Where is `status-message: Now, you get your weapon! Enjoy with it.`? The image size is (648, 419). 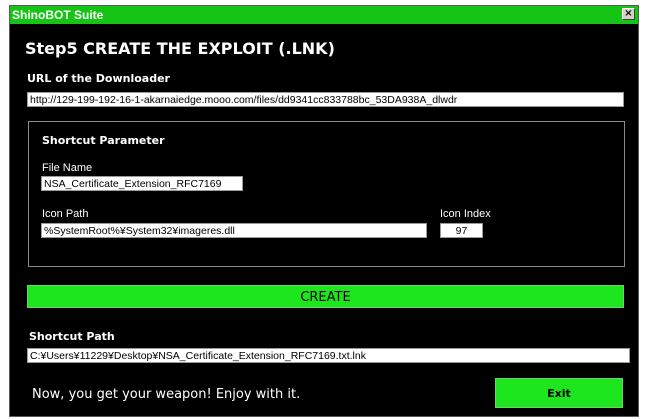 status-message: Now, you get your weapon! Enjoy with it. is located at coordinates (166, 394).